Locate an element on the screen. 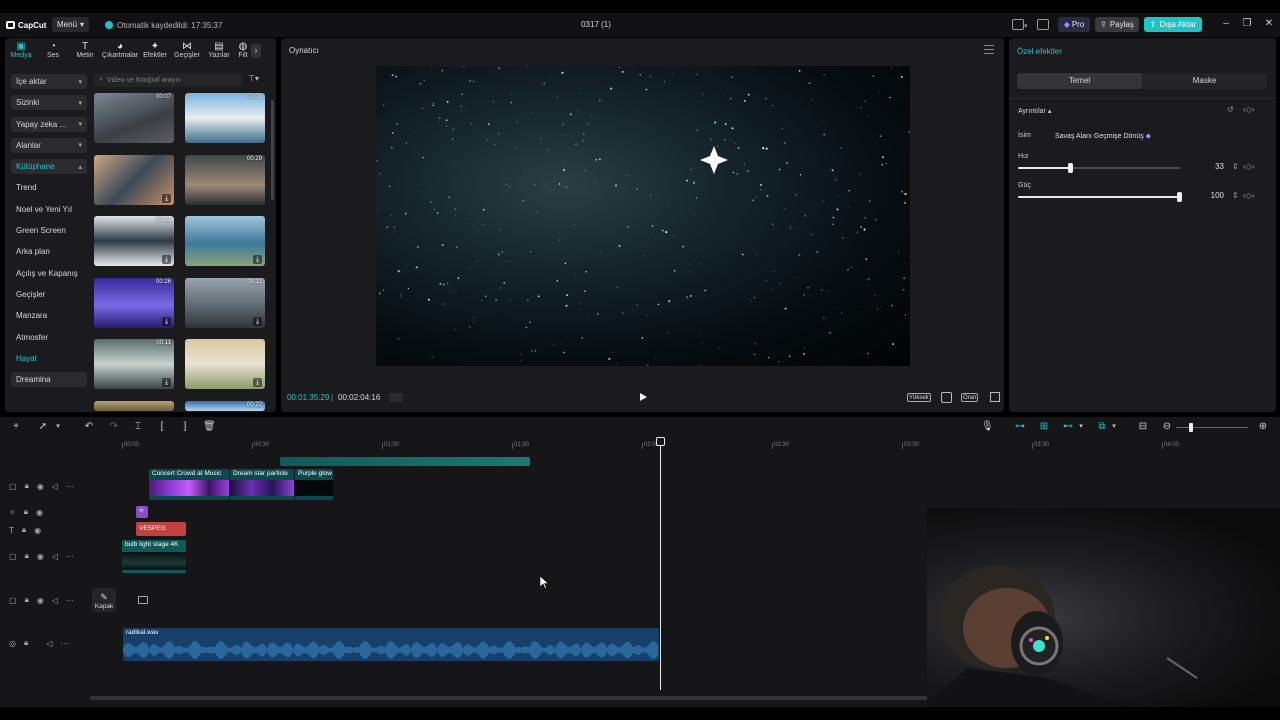 Image resolution: width=1280 pixels, height=720 pixels. playhead-handle is located at coordinates (660, 441).